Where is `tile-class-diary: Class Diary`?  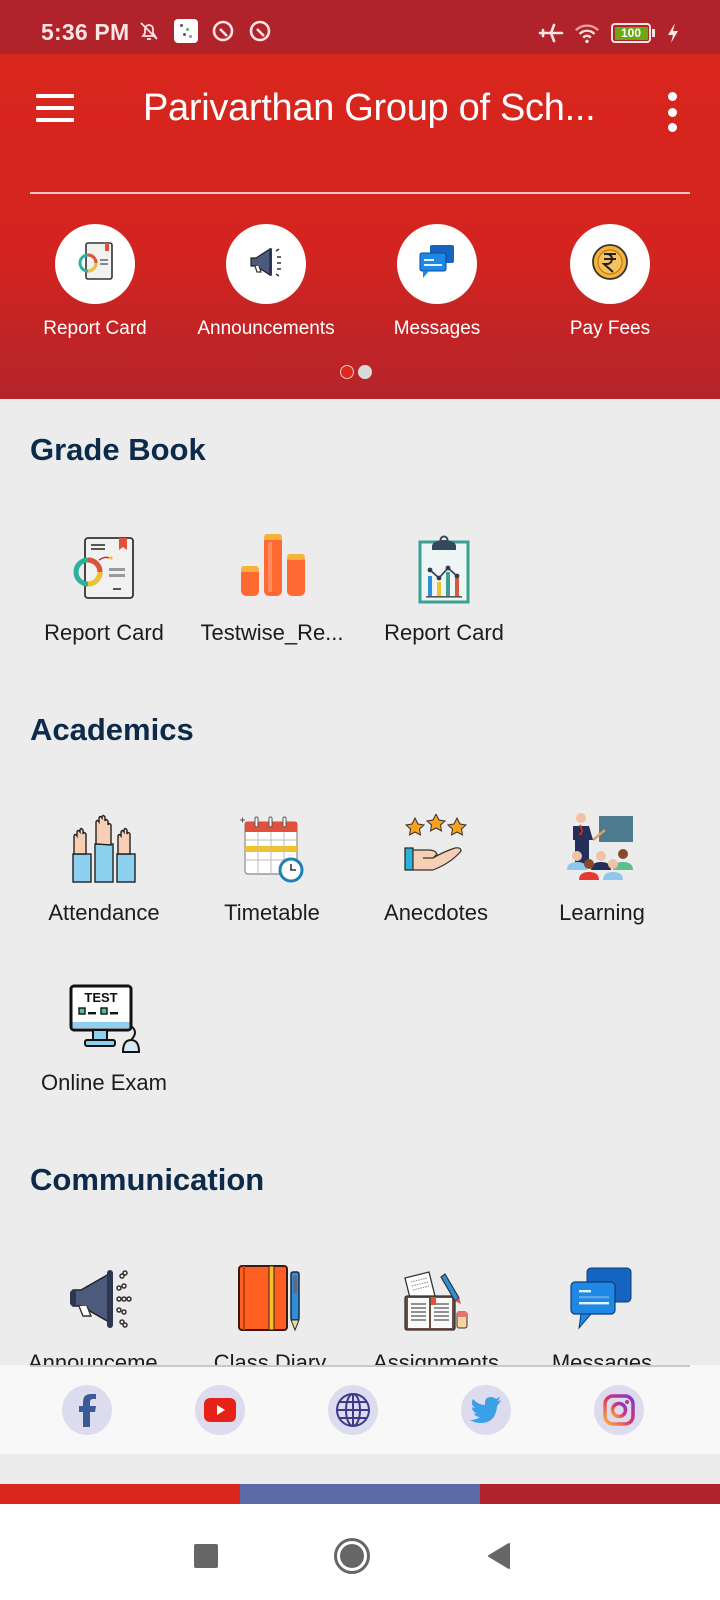 tile-class-diary: Class Diary is located at coordinates (270, 1313).